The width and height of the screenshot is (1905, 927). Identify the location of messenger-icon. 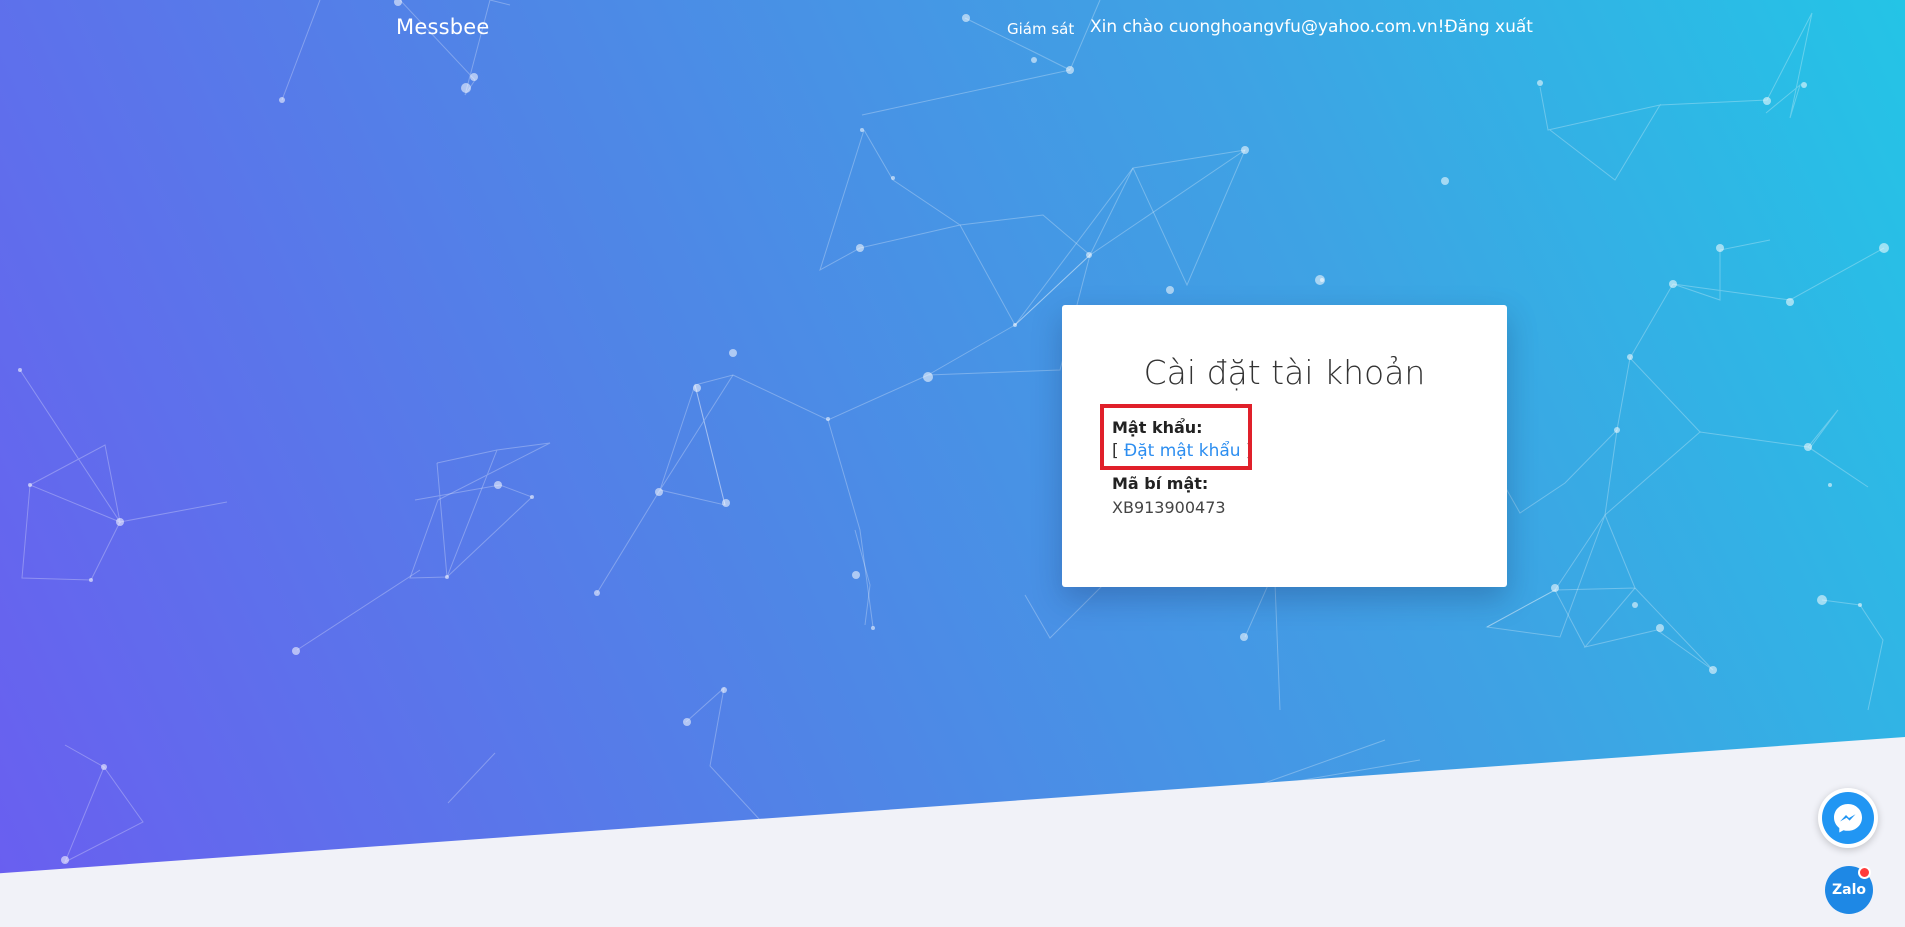
(1848, 818).